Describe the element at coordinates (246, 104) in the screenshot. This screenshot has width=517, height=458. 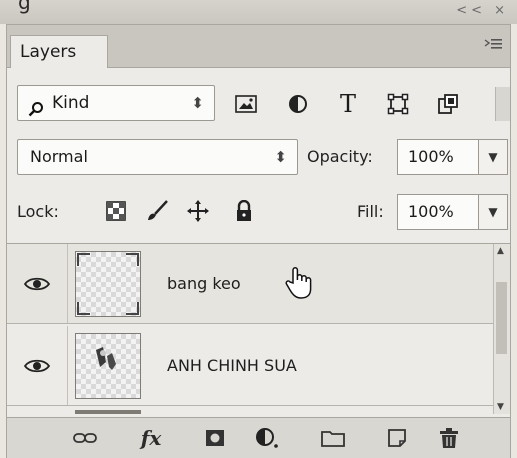
I see `image-filter-icon` at that location.